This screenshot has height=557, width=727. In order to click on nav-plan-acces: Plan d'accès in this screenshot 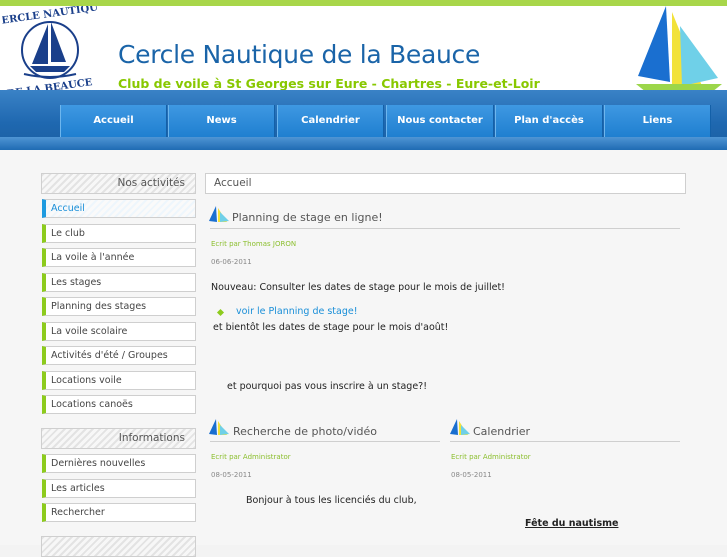, I will do `click(549, 121)`.